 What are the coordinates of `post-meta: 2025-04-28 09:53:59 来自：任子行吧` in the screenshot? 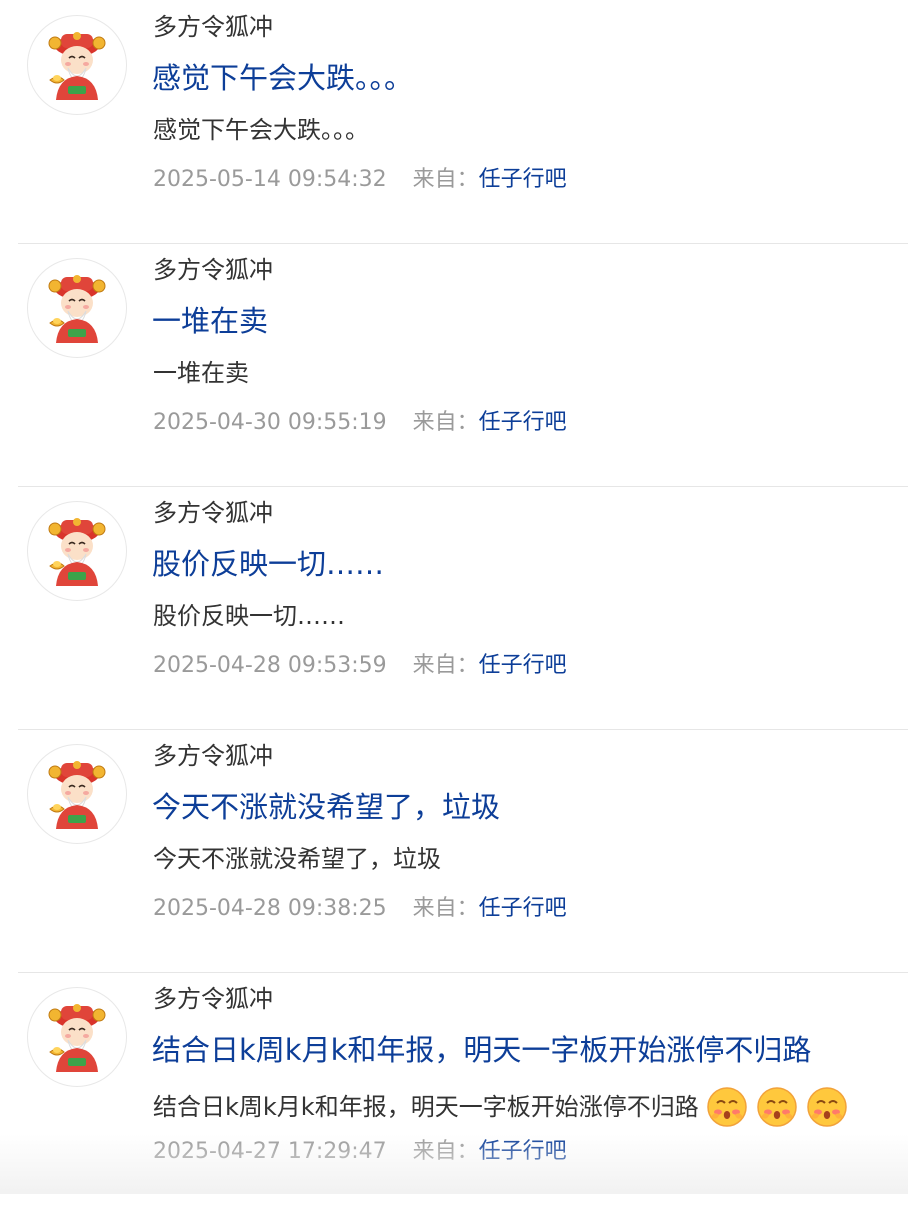 It's located at (360, 666).